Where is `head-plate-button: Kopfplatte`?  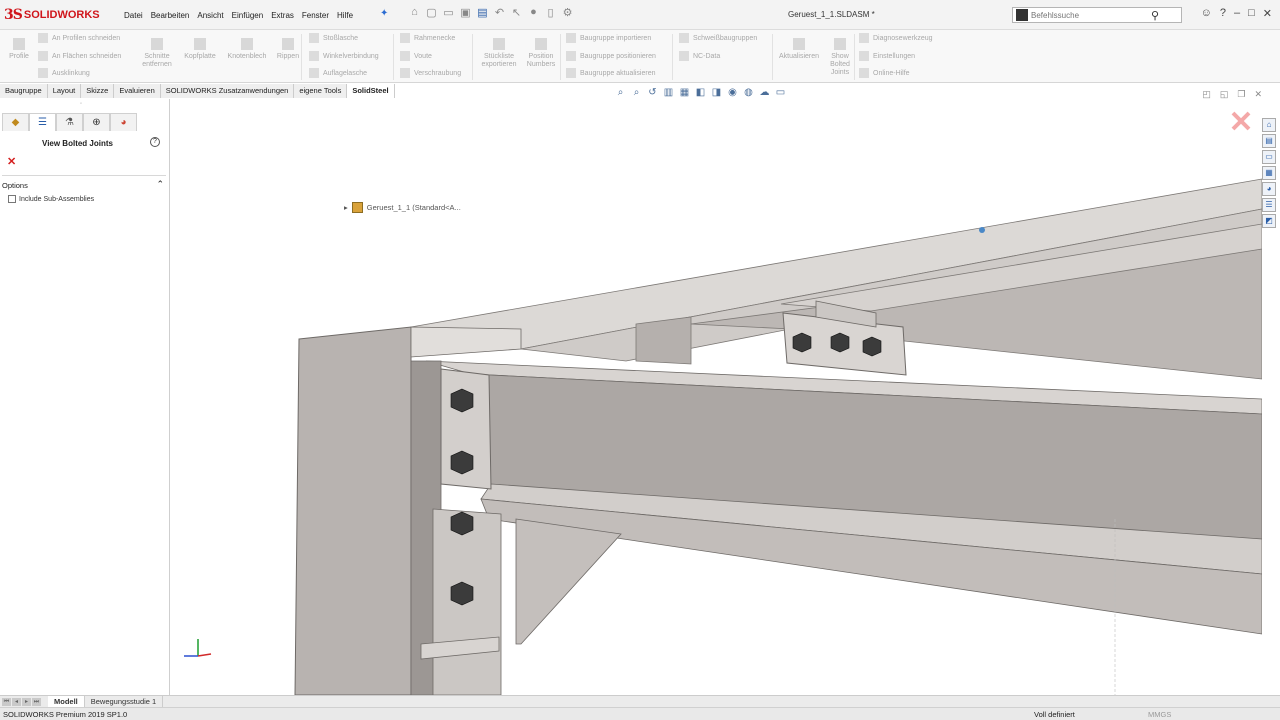
head-plate-button: Kopfplatte is located at coordinates (200, 49).